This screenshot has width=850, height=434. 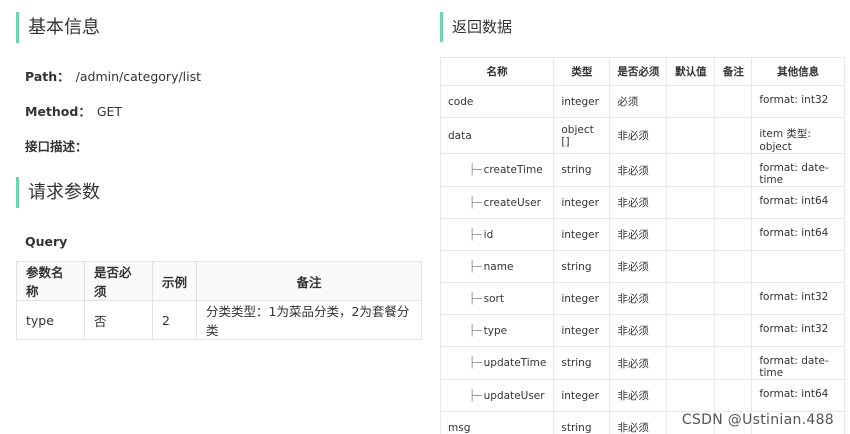 I want to click on resp-cell-name: ├─ sort, so click(x=497, y=298).